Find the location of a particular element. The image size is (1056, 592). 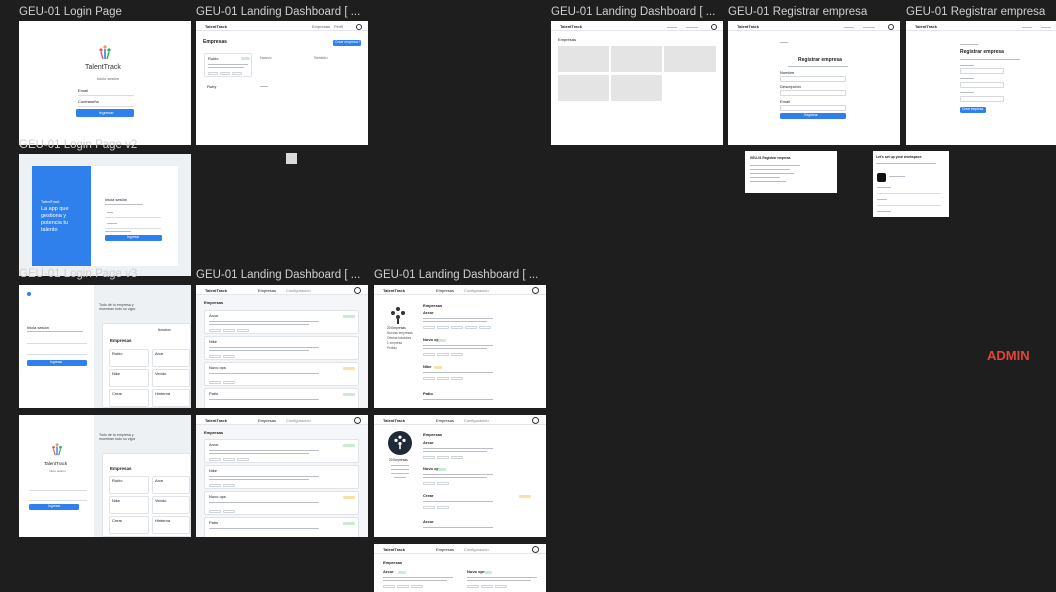

loginv2-password-field is located at coordinates (133, 228).